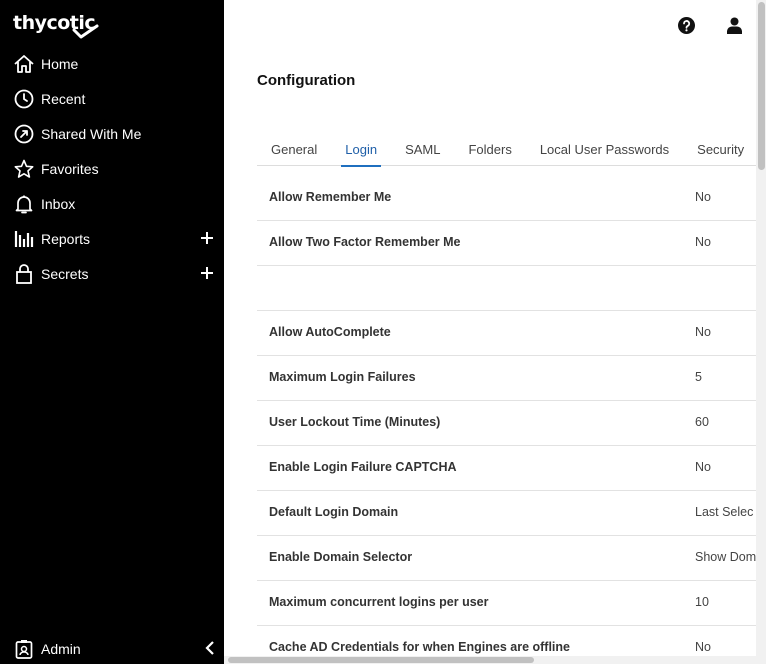 The width and height of the screenshot is (766, 664). Describe the element at coordinates (511, 333) in the screenshot. I see `settings-row: Allow AutoComplete No` at that location.